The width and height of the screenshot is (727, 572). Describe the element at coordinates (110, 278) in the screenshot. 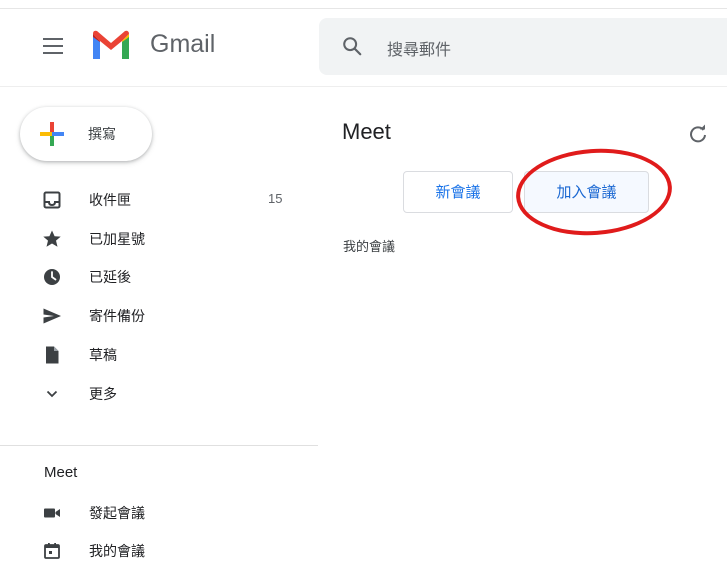

I see `sidebar-item-label: 已延後` at that location.